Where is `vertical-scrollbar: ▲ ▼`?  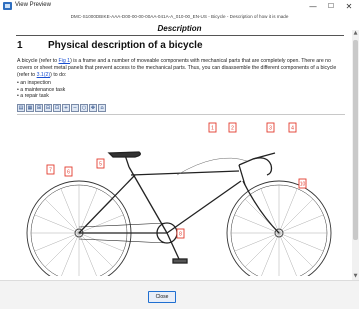 vertical-scrollbar: ▲ ▼ is located at coordinates (355, 155).